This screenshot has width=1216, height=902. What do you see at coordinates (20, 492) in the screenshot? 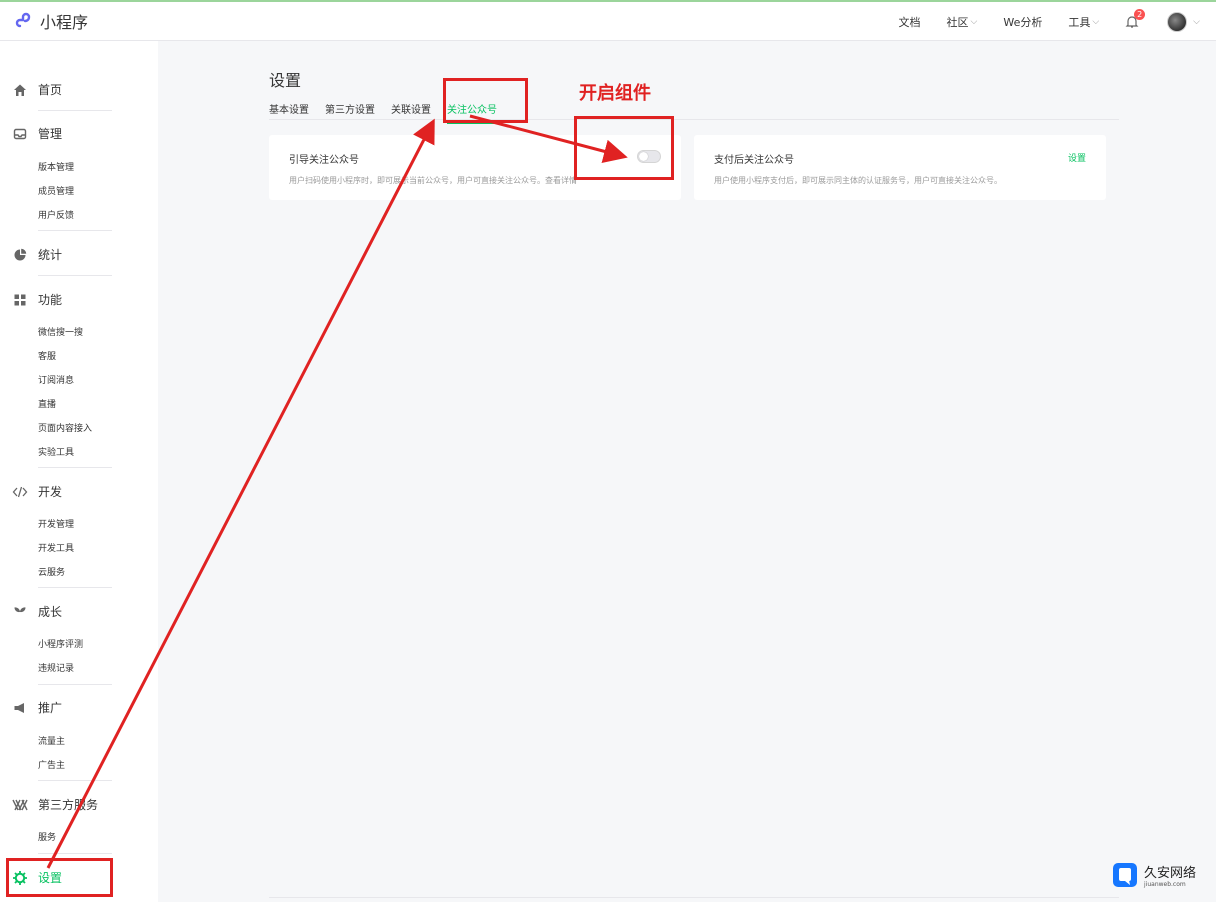
I see `code-icon` at bounding box center [20, 492].